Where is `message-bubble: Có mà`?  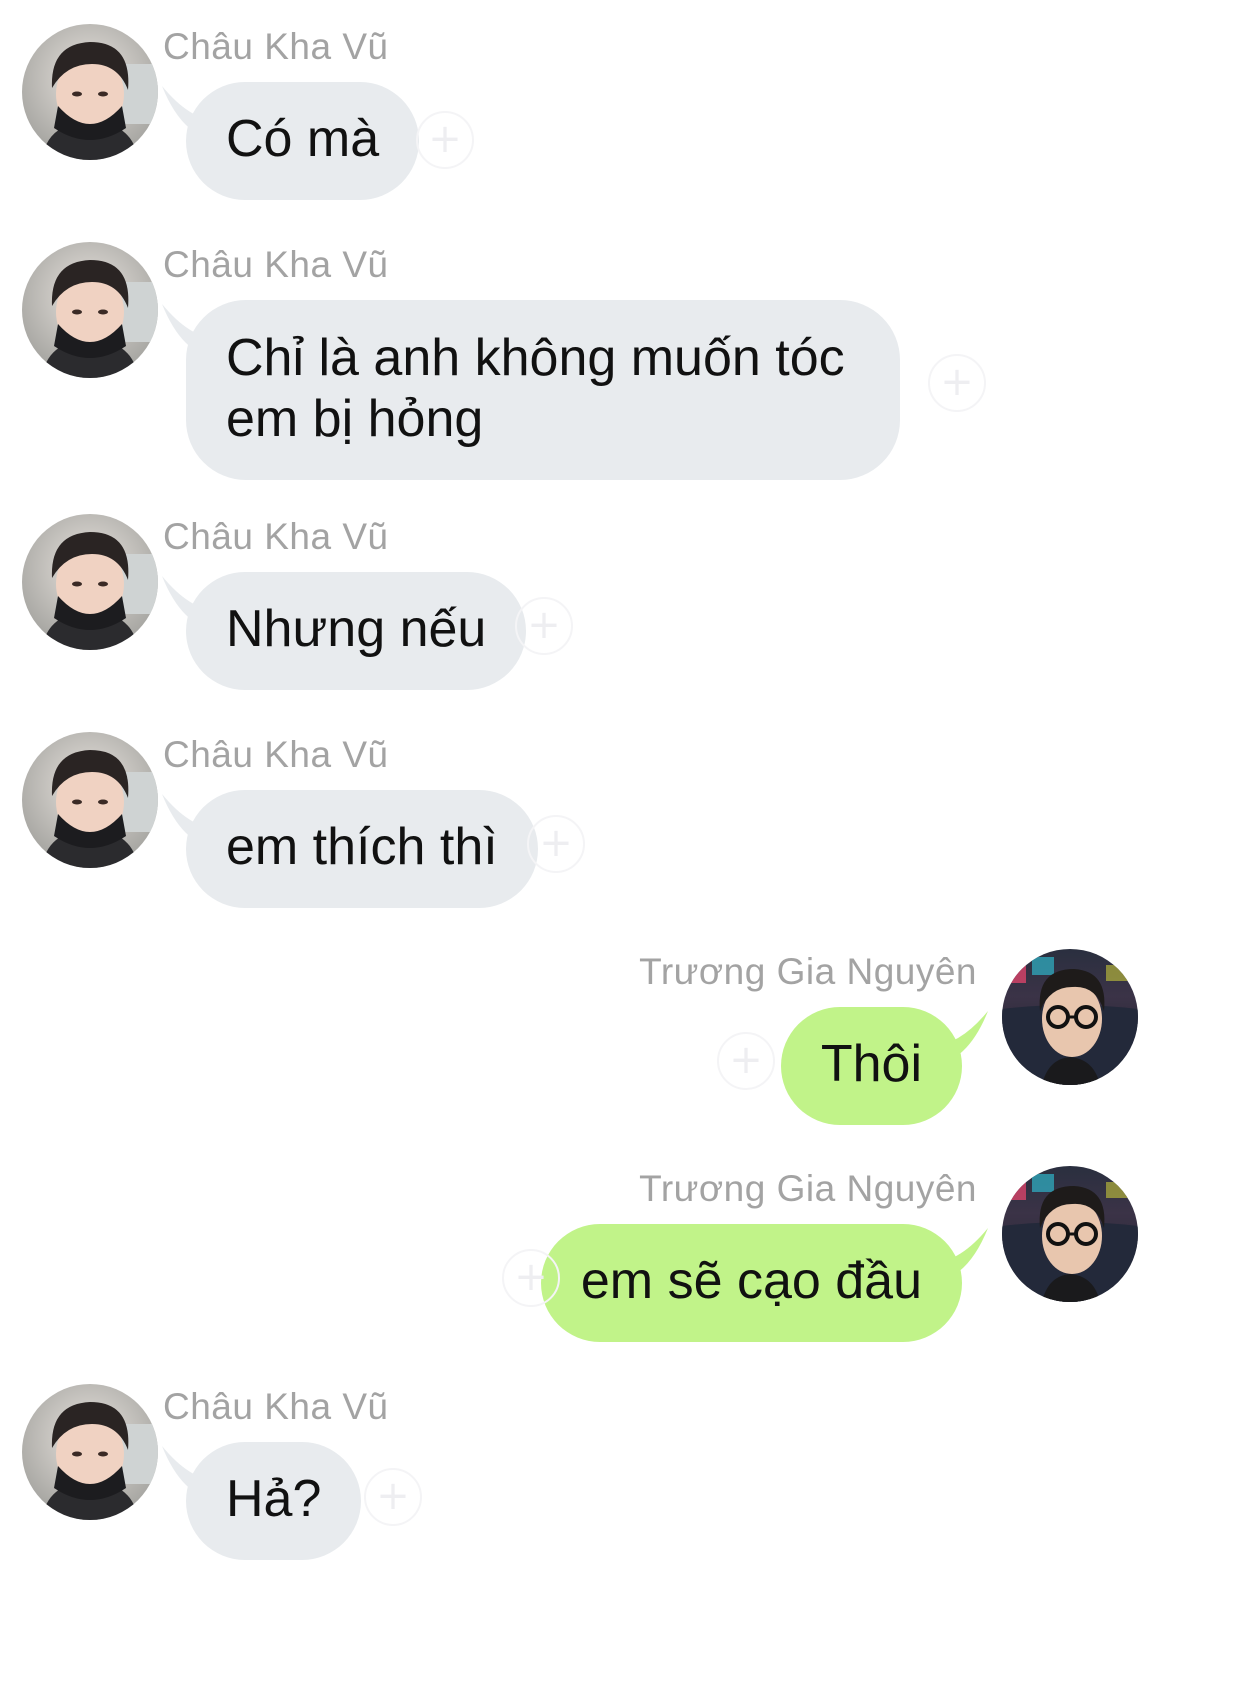 message-bubble: Có mà is located at coordinates (303, 141).